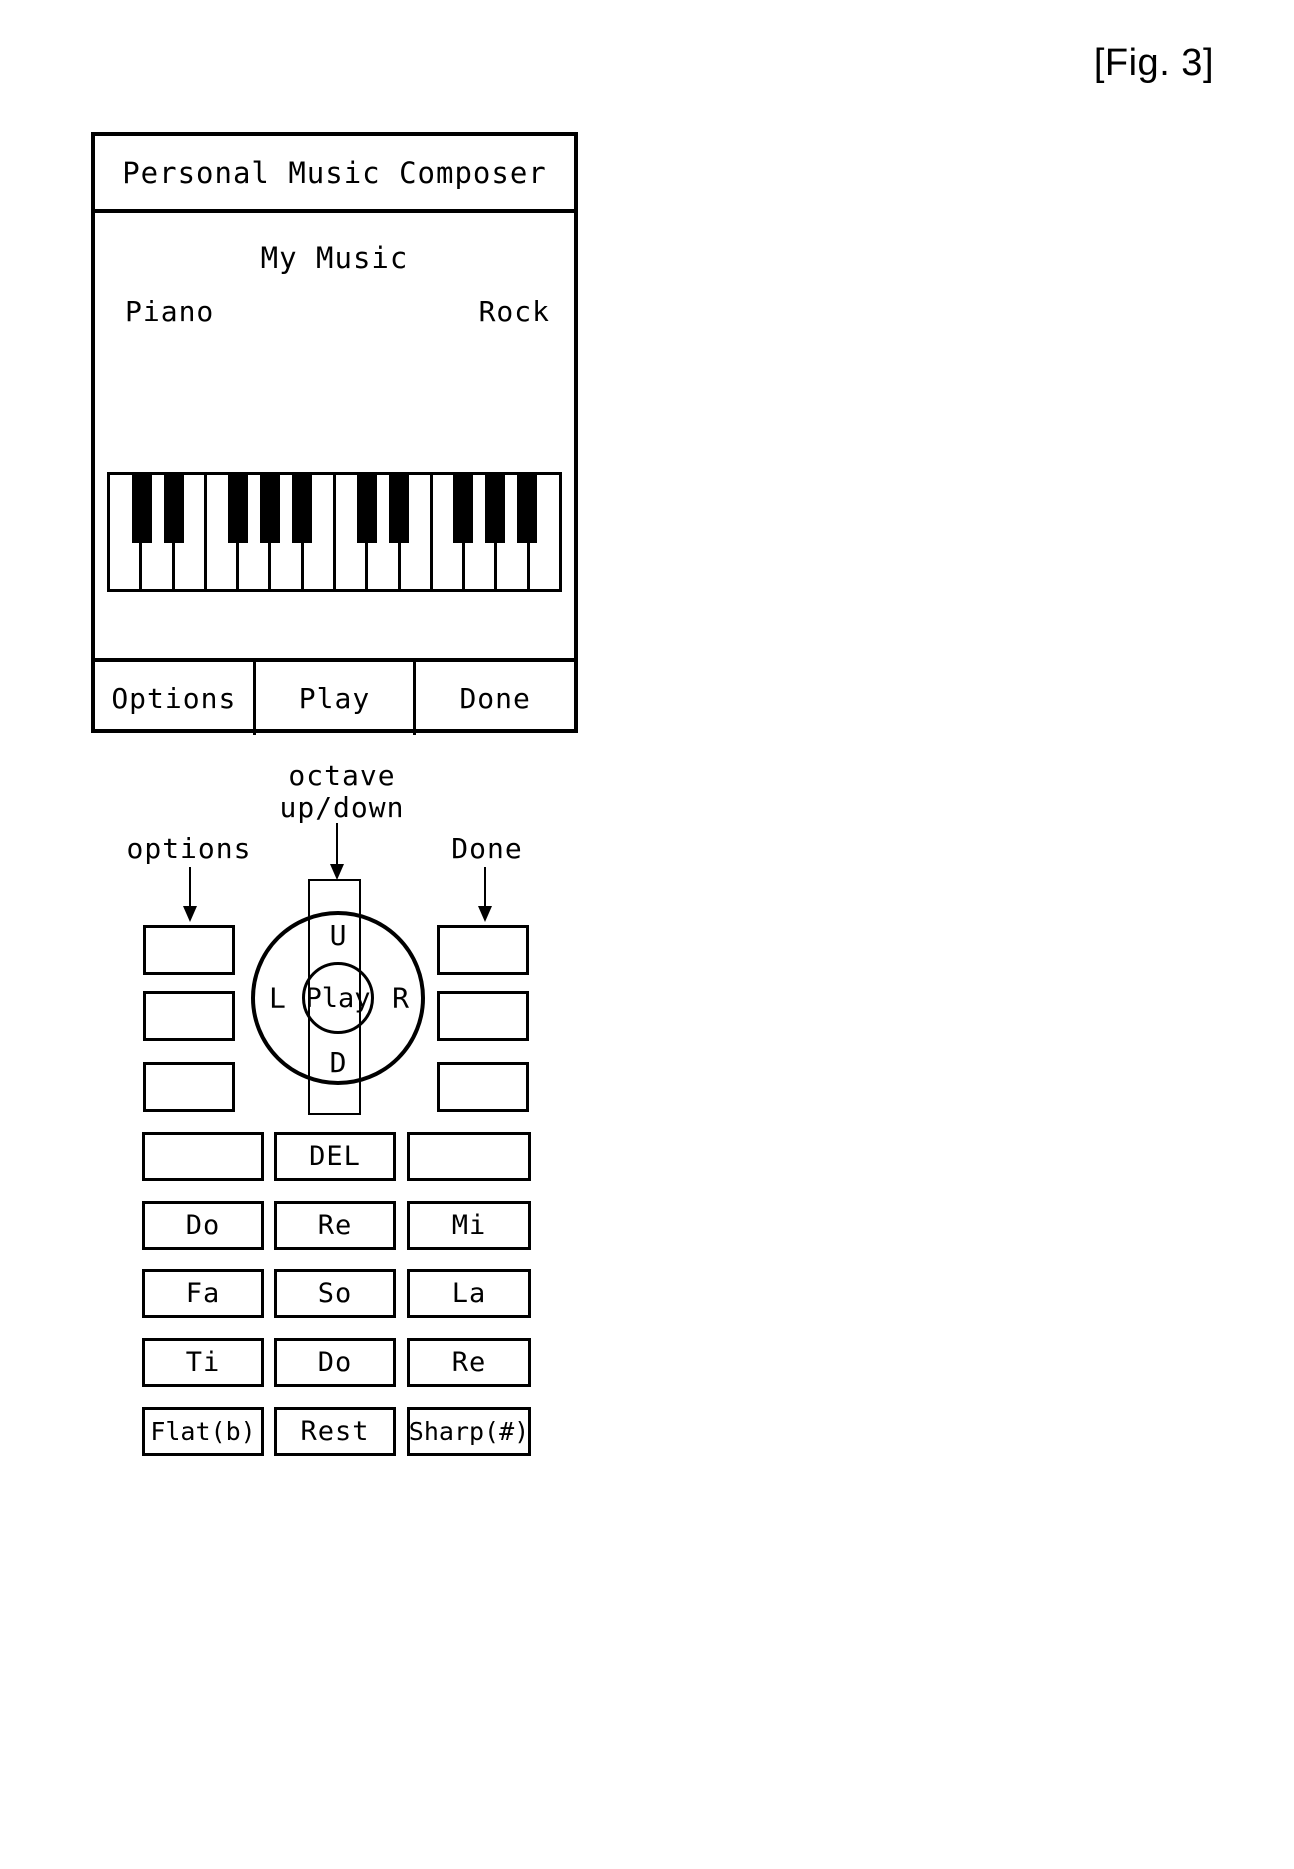 Image resolution: width=1294 pixels, height=1869 pixels. Describe the element at coordinates (469, 1293) in the screenshot. I see `keypad-button-la: La` at that location.